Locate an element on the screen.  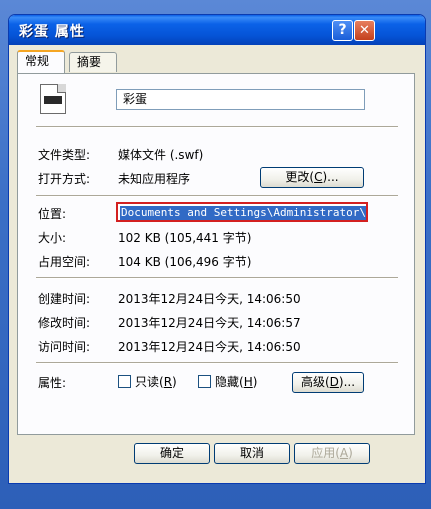
apply-button: 应用(A) is located at coordinates (332, 453).